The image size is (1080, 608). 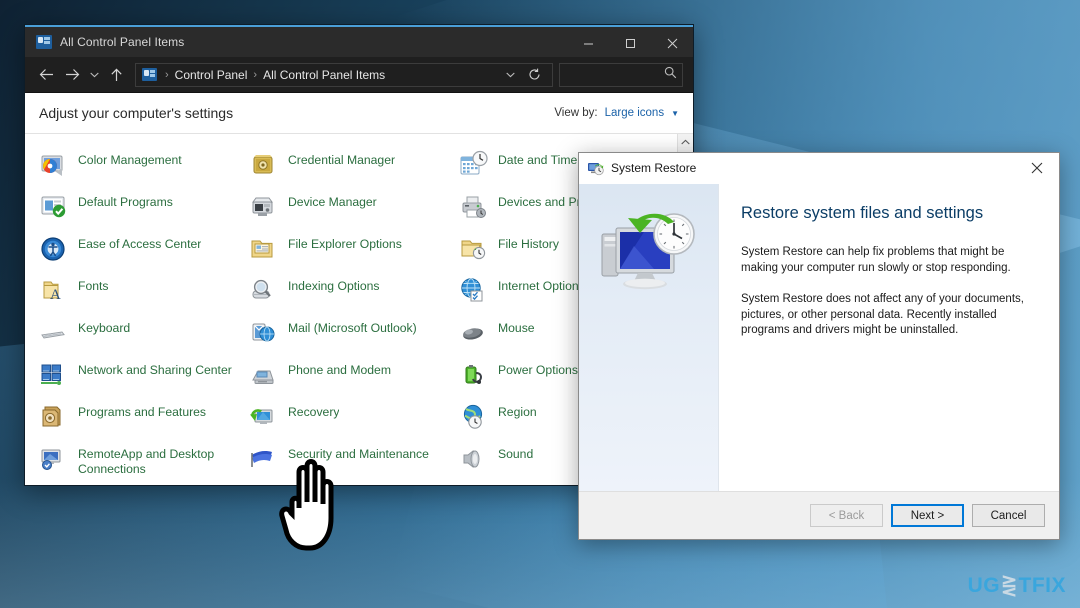 What do you see at coordinates (862, 213) in the screenshot?
I see `dialog-heading: Restore system files and settings` at bounding box center [862, 213].